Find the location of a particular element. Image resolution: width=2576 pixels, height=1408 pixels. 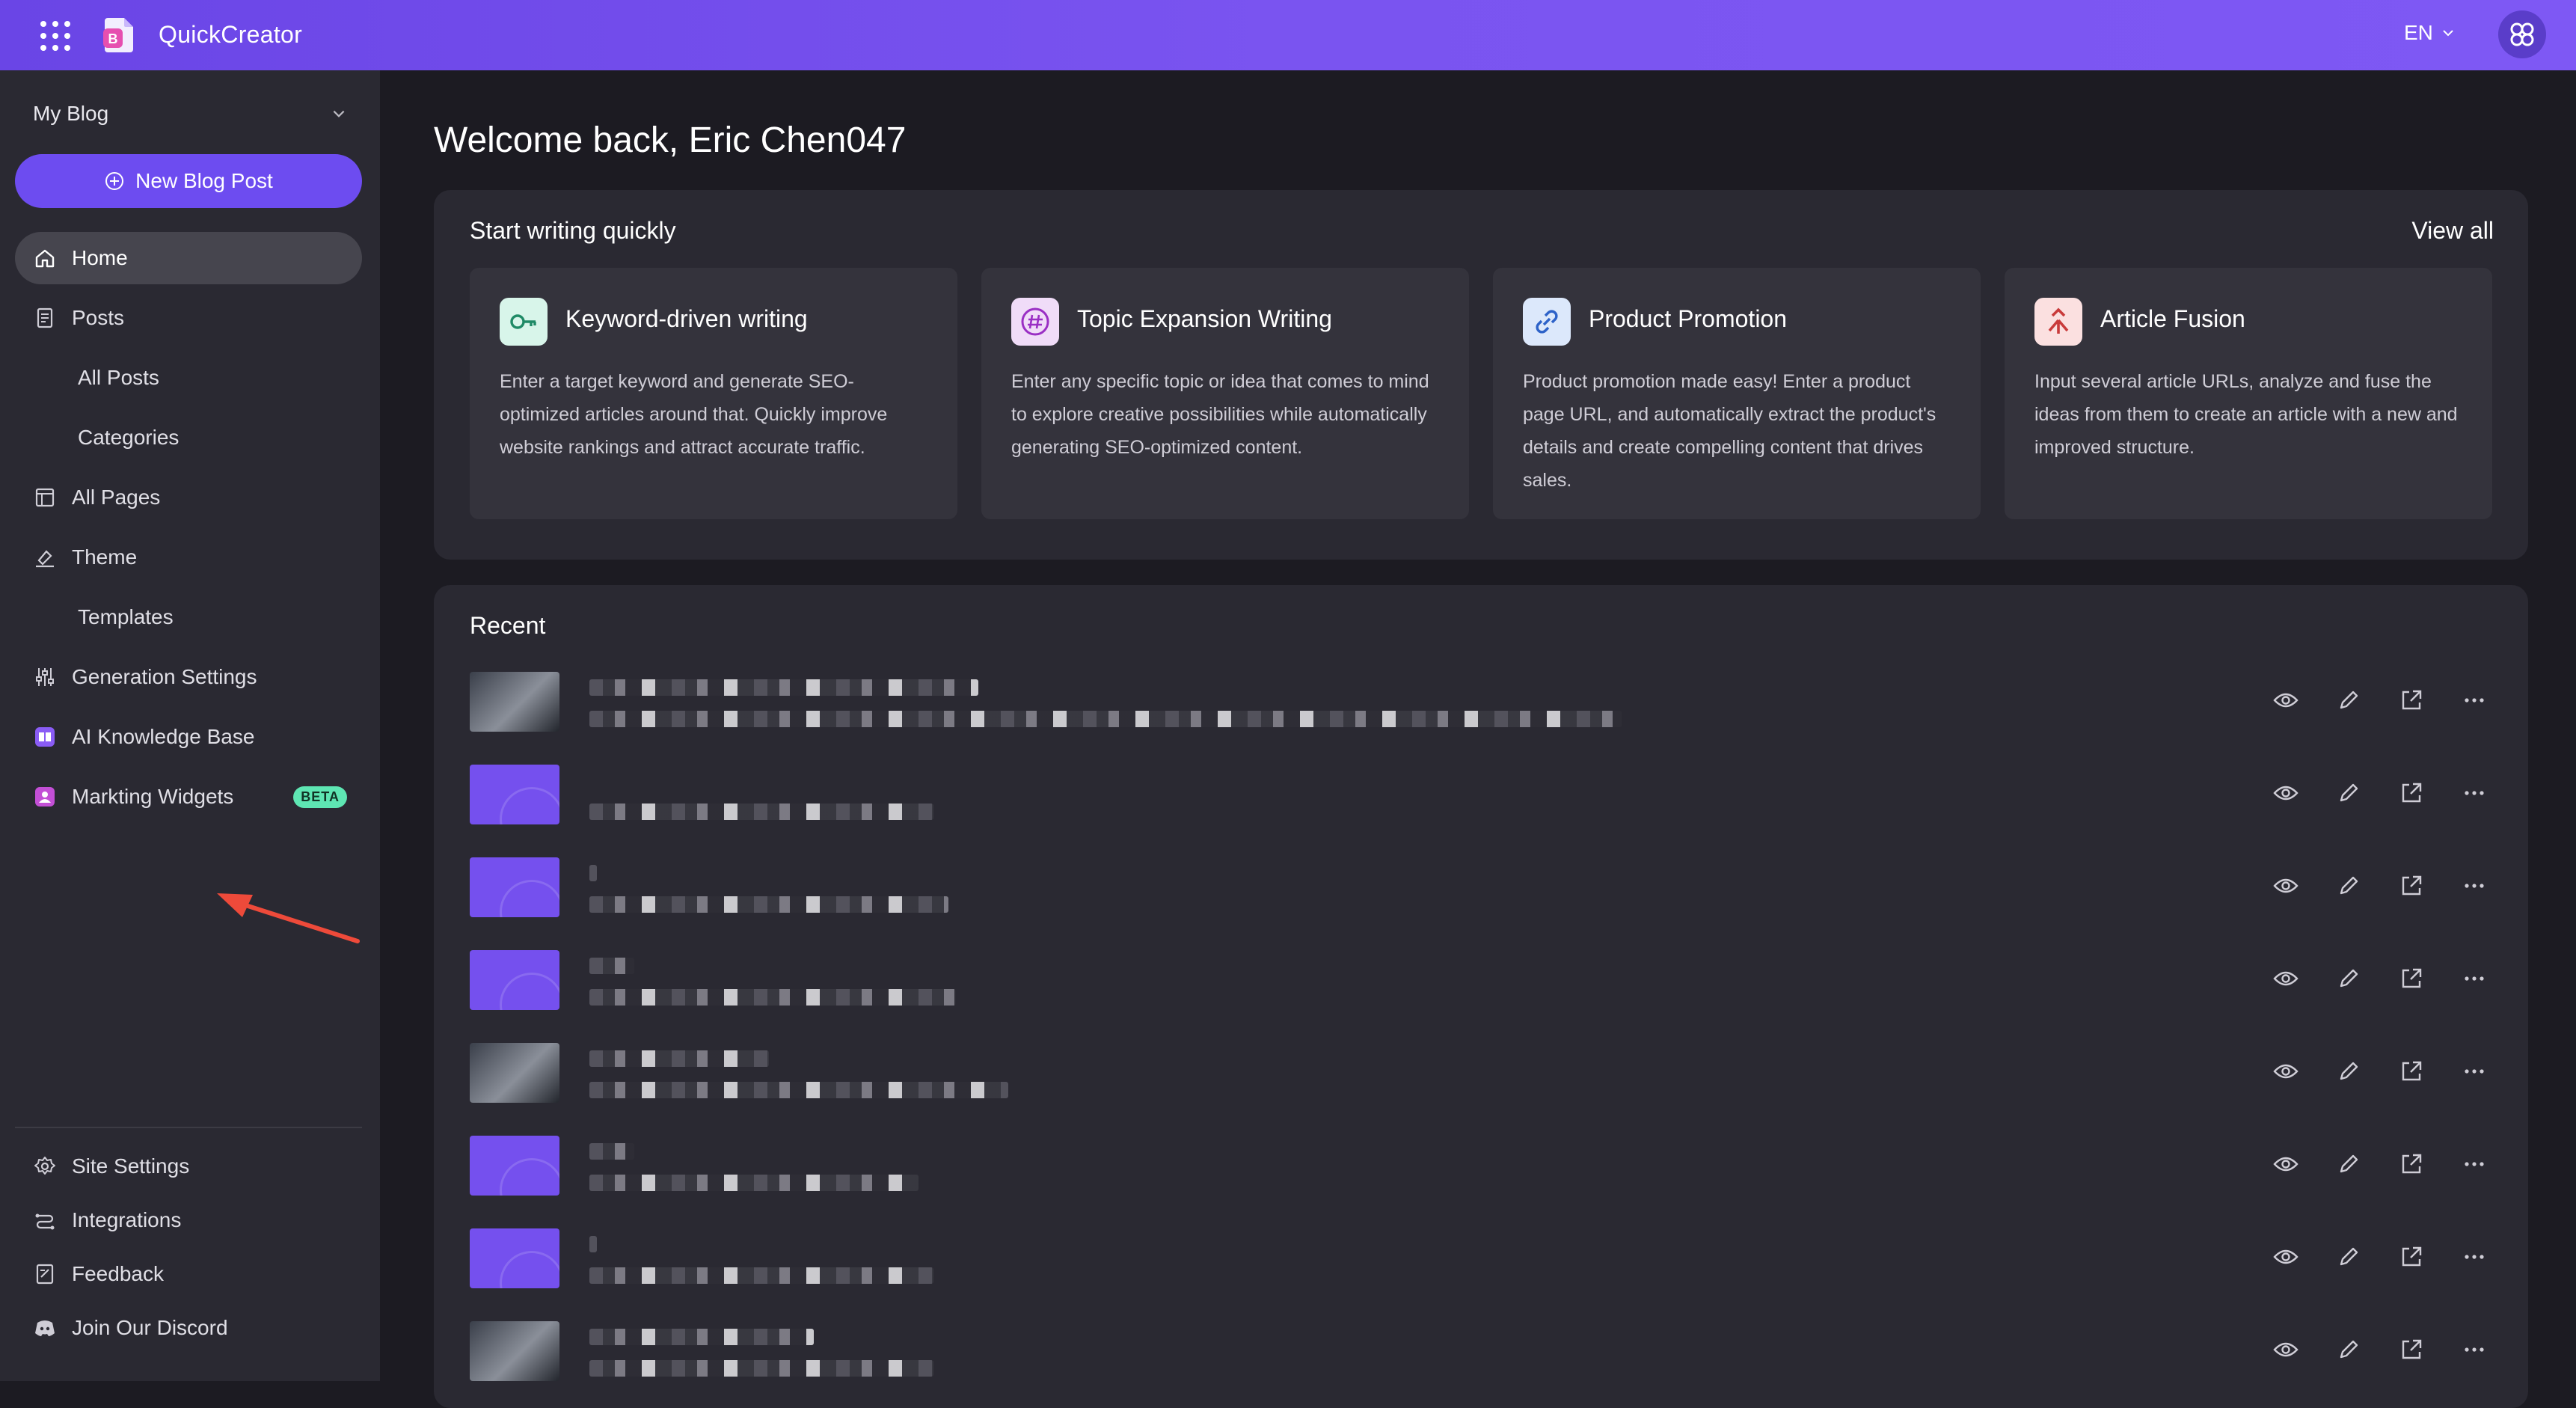

merge-icon is located at coordinates (2058, 322).